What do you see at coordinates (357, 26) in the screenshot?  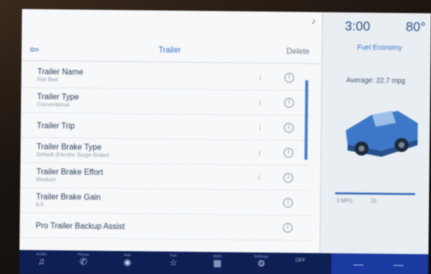 I see `clock: 3:00` at bounding box center [357, 26].